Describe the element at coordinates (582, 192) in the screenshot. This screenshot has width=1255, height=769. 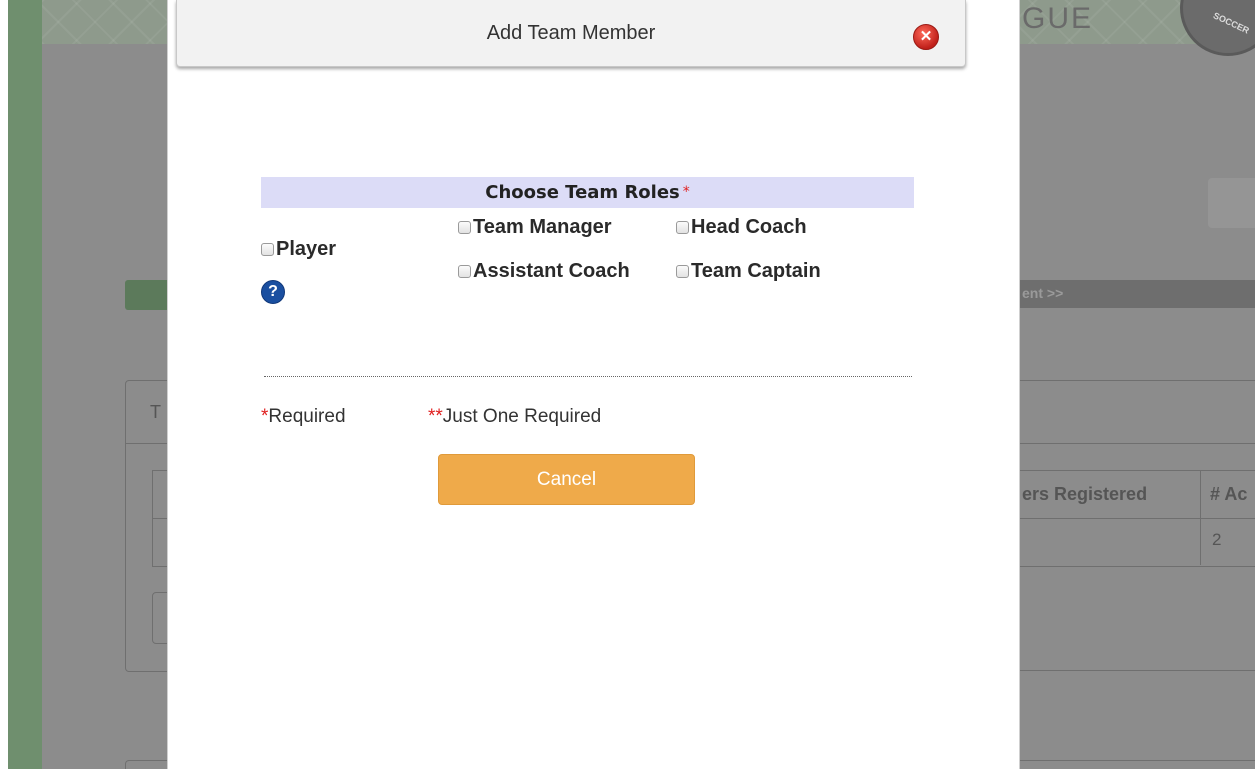
I see `roles-header-text: Choose Team Roles` at that location.